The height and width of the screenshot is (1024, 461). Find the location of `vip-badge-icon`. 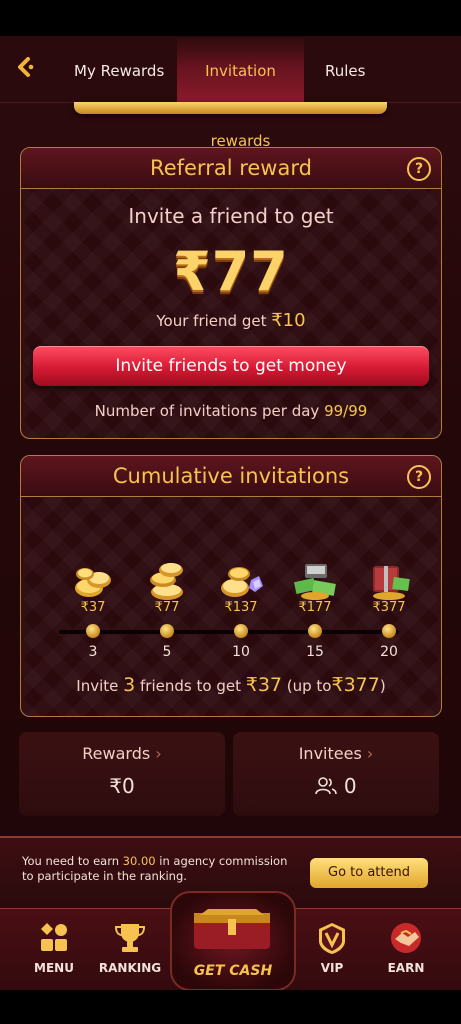

vip-badge-icon is located at coordinates (332, 938).